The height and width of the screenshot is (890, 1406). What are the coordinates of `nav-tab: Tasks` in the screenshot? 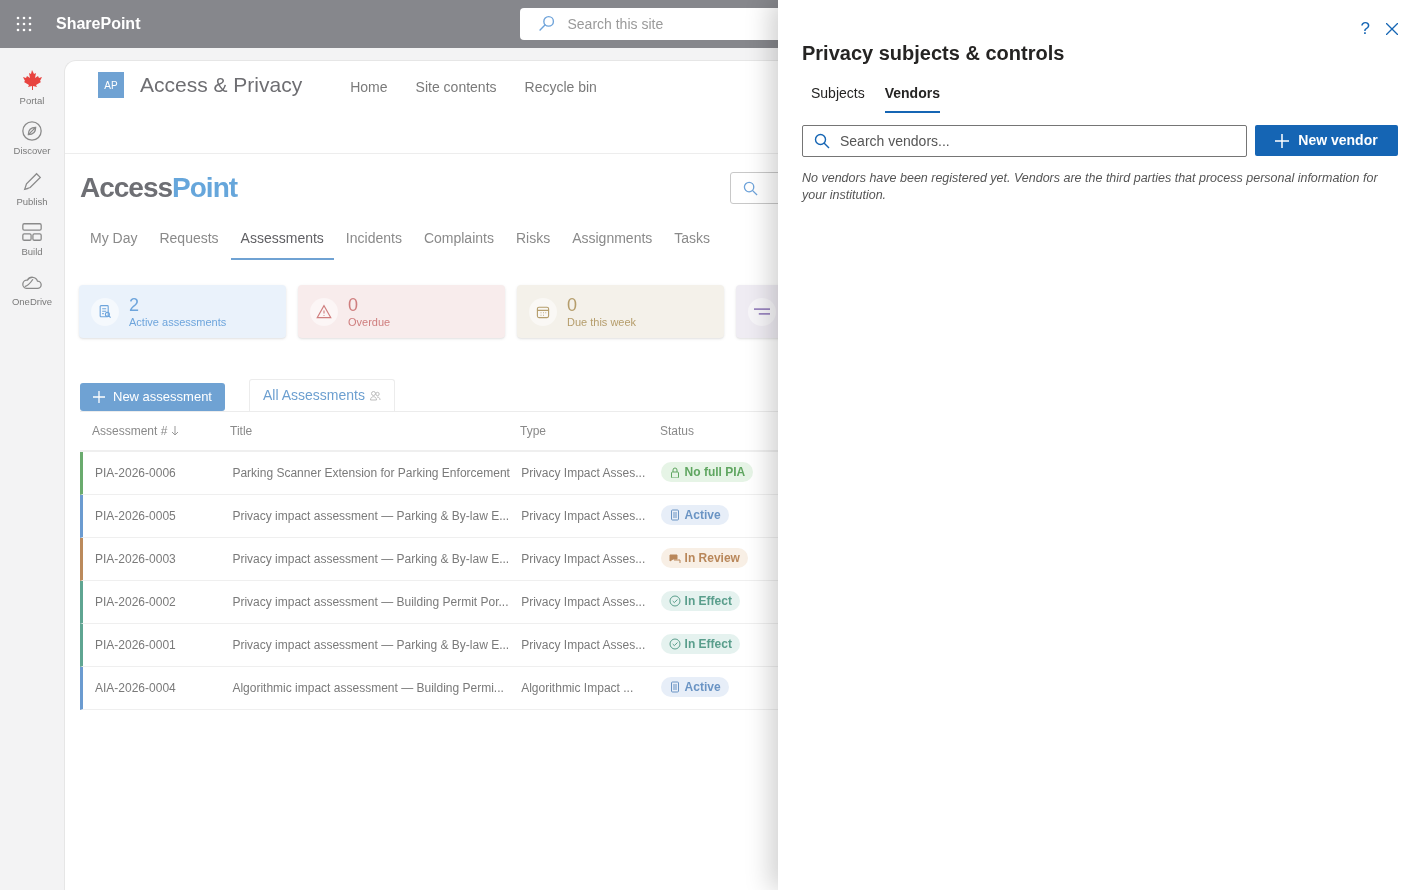 It's located at (692, 241).